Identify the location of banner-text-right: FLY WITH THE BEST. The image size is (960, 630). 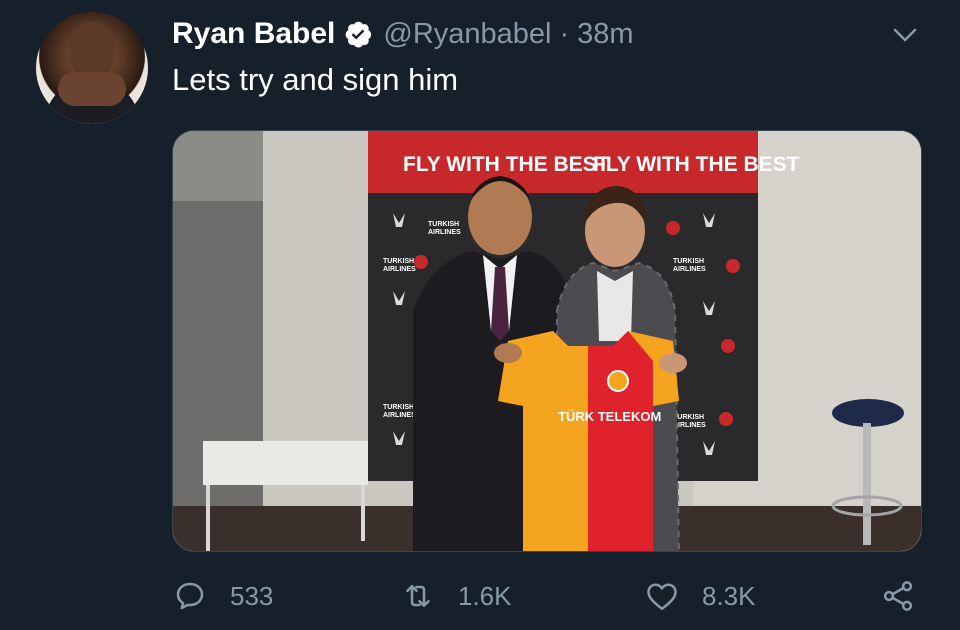
(696, 164).